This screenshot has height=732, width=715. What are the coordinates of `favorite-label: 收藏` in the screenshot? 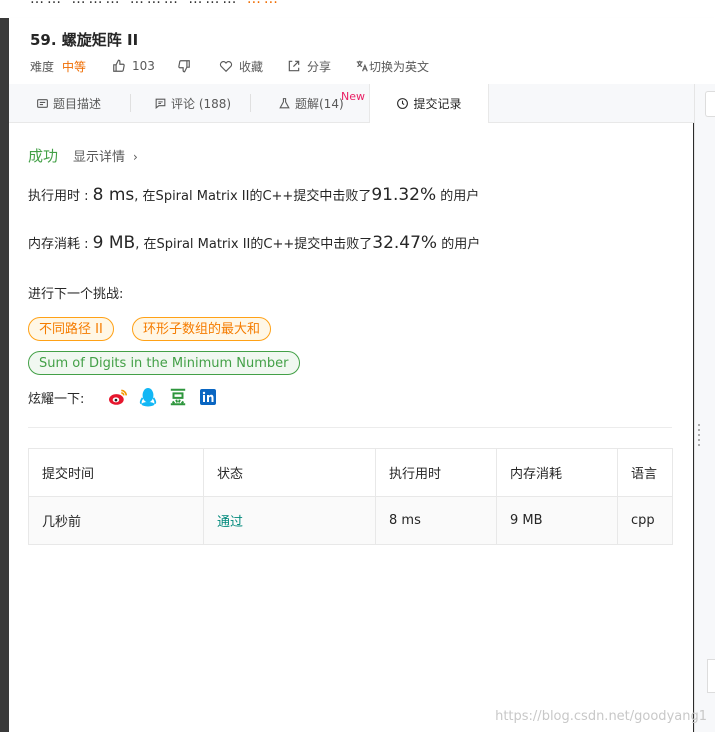 It's located at (250, 66).